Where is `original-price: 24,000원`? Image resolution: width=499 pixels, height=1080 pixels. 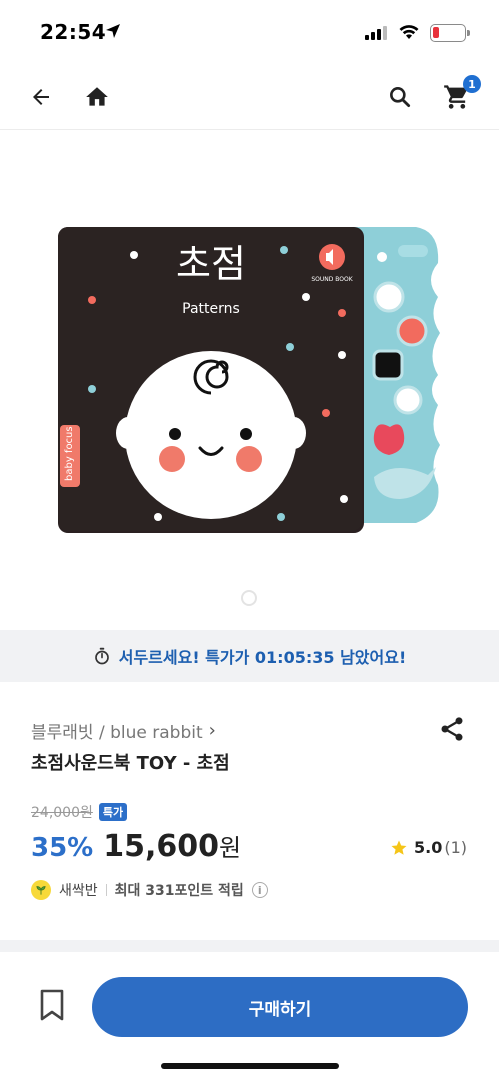
original-price: 24,000원 is located at coordinates (62, 813).